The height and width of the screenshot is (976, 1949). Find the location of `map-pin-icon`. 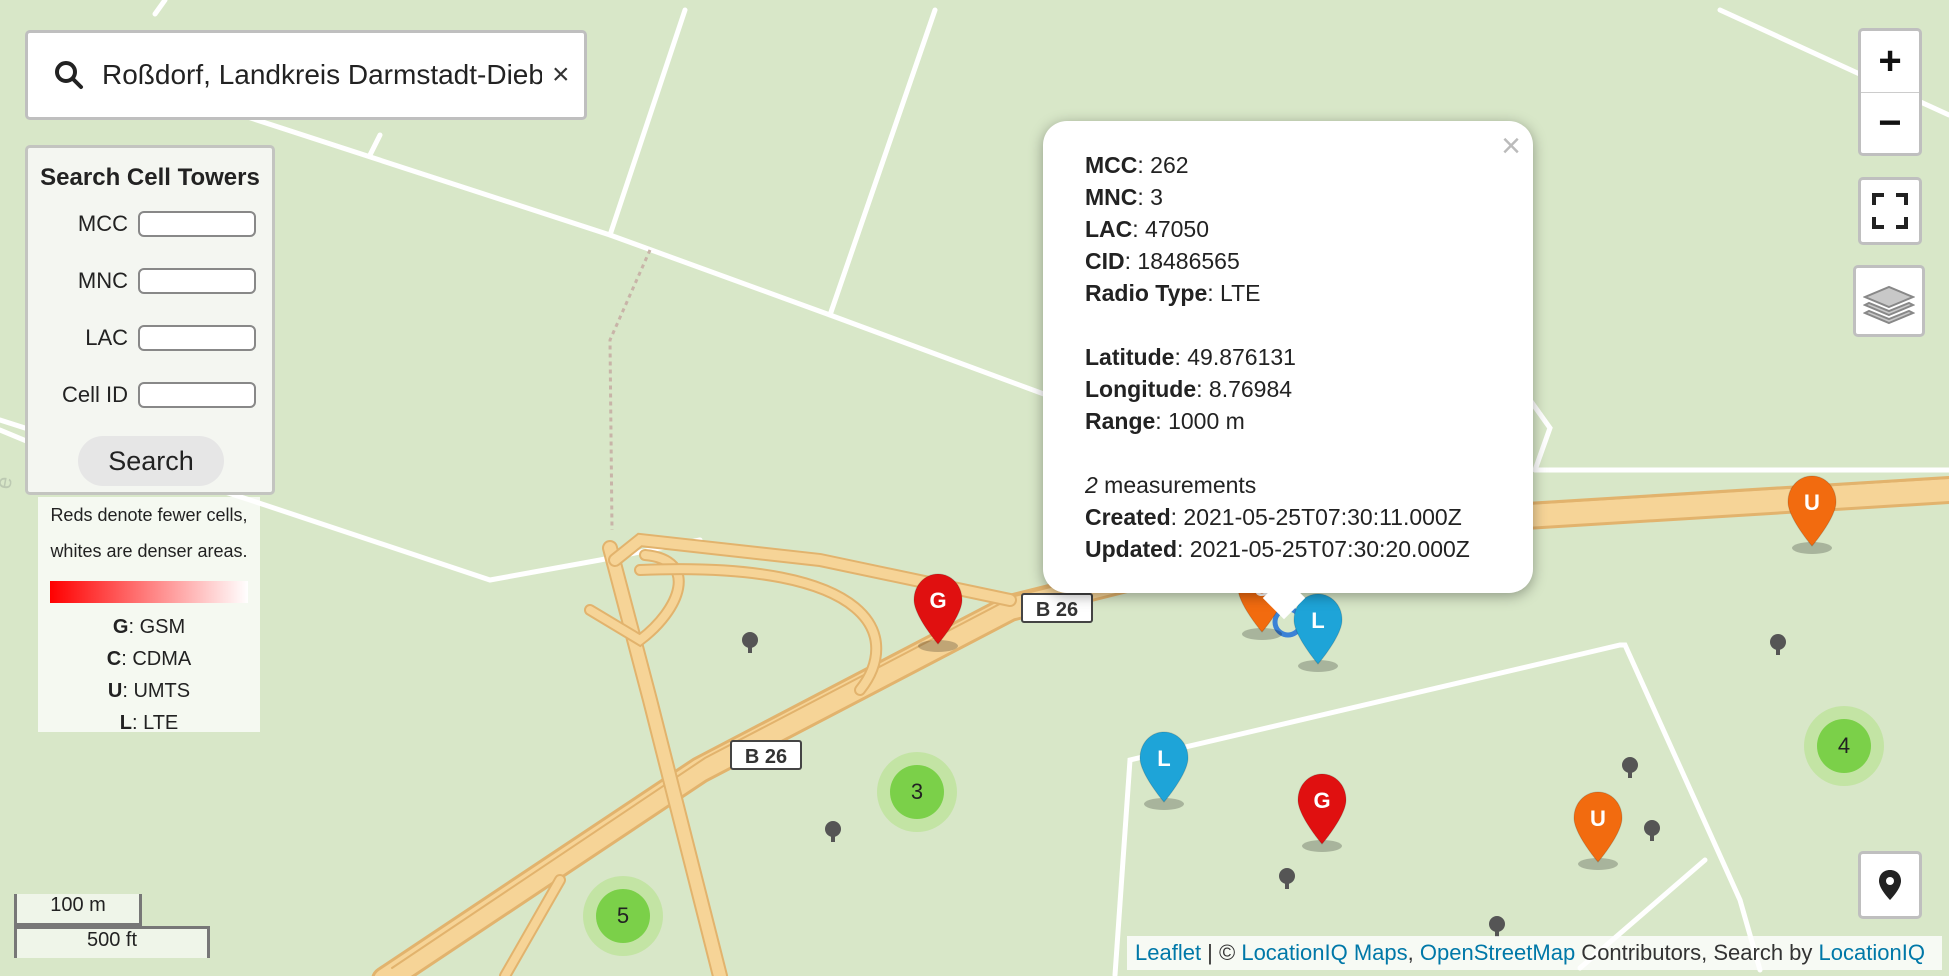

map-pin-icon is located at coordinates (1890, 885).